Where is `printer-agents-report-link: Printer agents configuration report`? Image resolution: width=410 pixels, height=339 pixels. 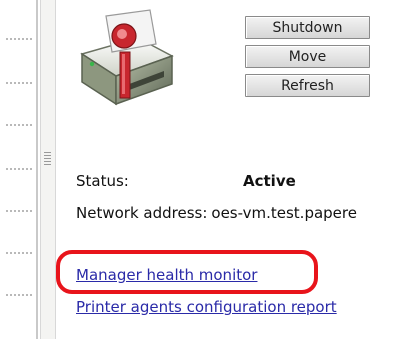
printer-agents-report-link: Printer agents configuration report is located at coordinates (206, 307).